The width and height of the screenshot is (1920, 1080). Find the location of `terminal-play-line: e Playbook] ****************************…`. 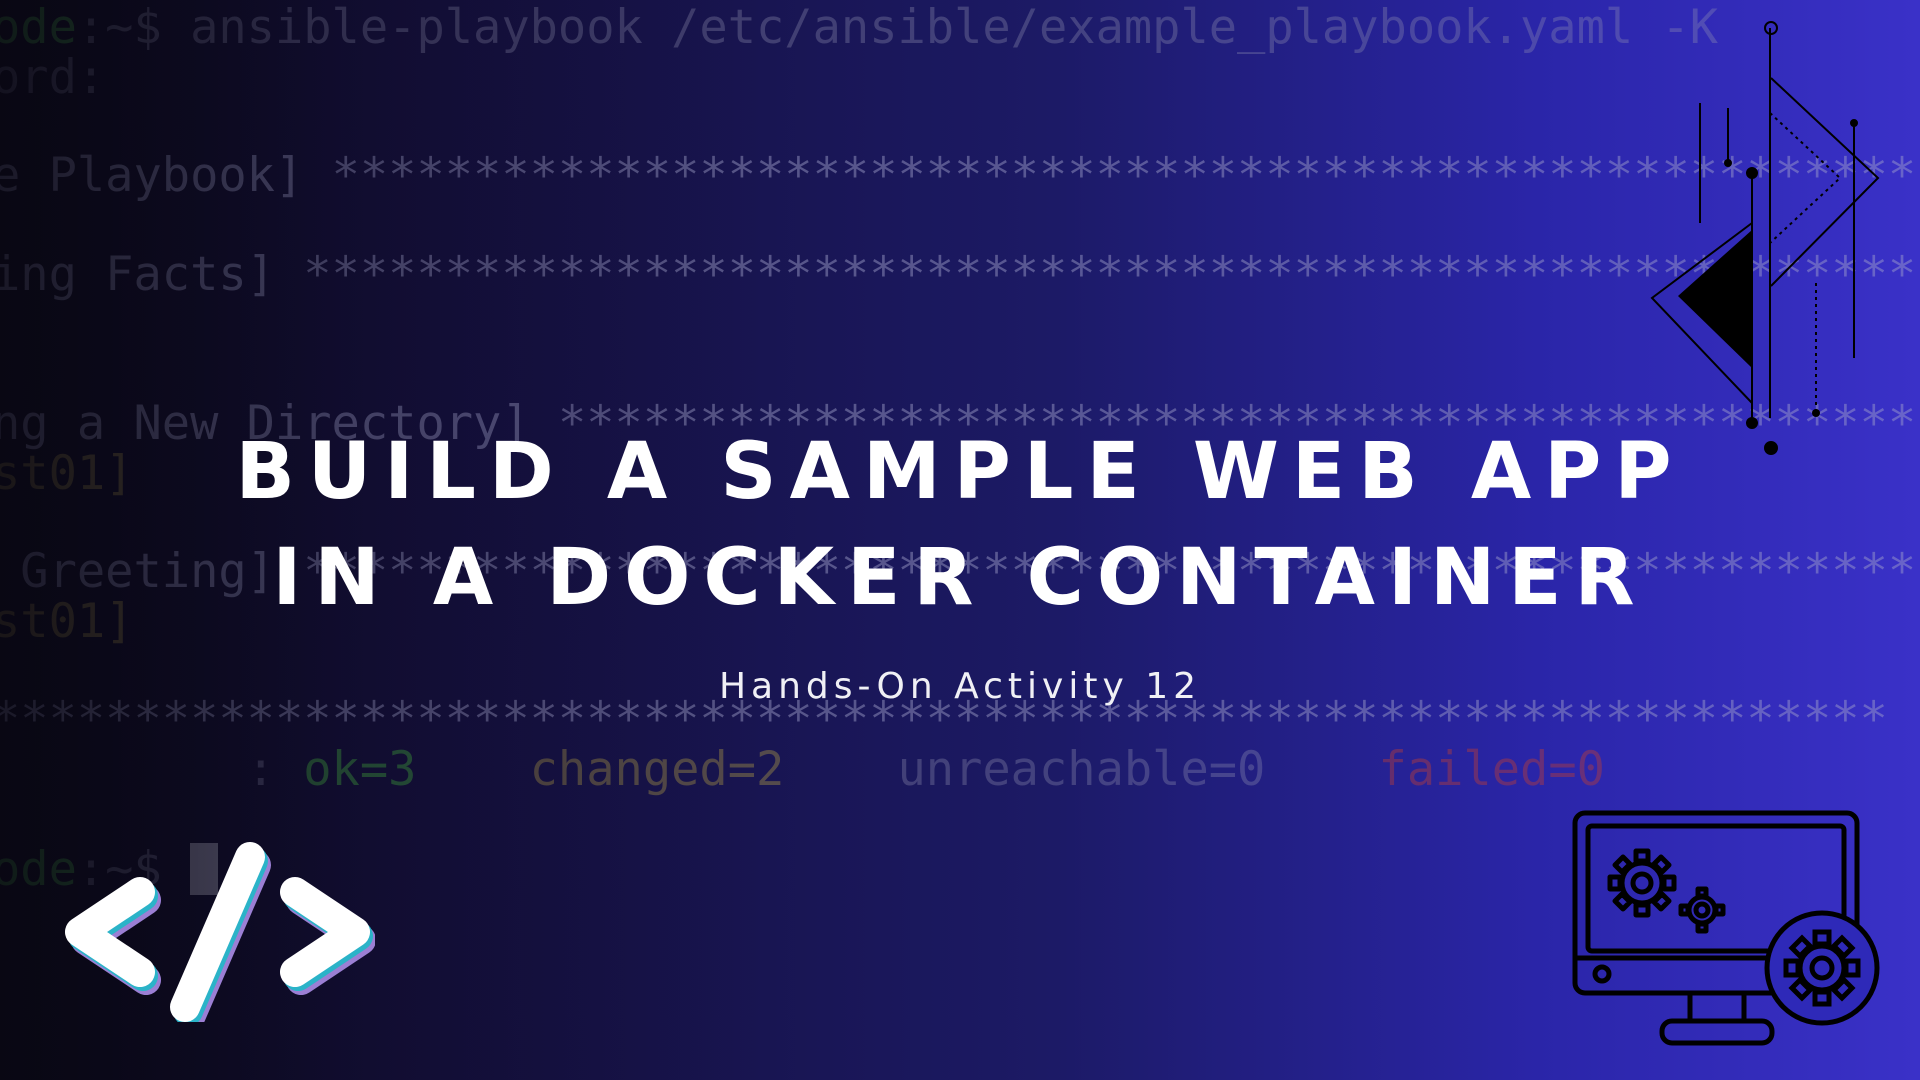

terminal-play-line: e Playbook] ****************************… is located at coordinates (960, 175).